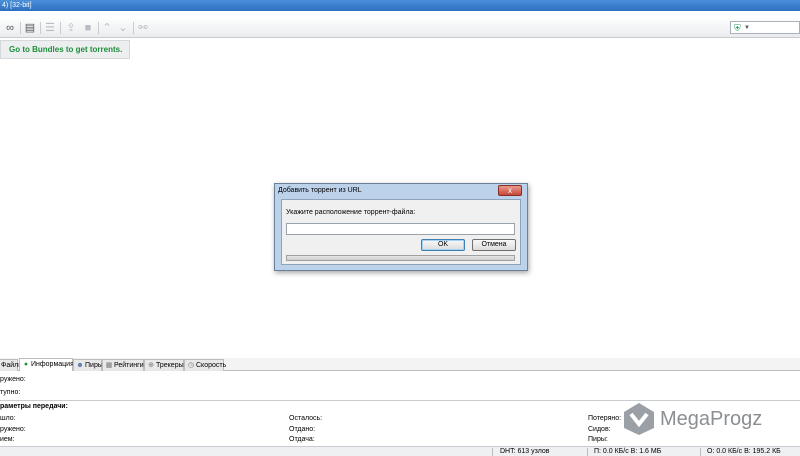  I want to click on file-icon: ▤, so click(30, 28).